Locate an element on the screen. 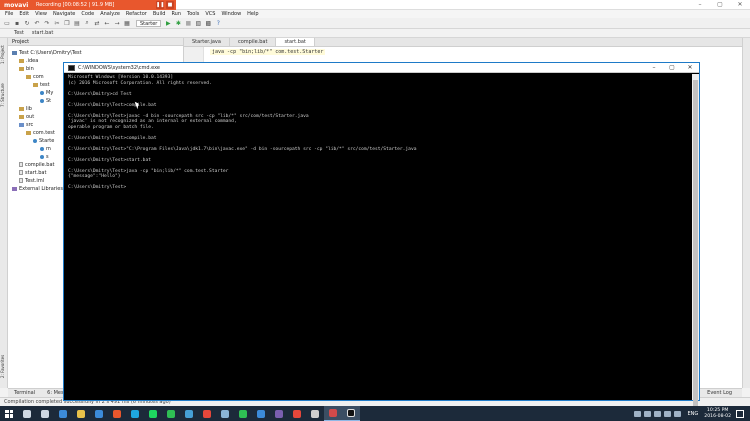 This screenshot has height=421, width=750. build-icon: ▦ is located at coordinates (127, 23).